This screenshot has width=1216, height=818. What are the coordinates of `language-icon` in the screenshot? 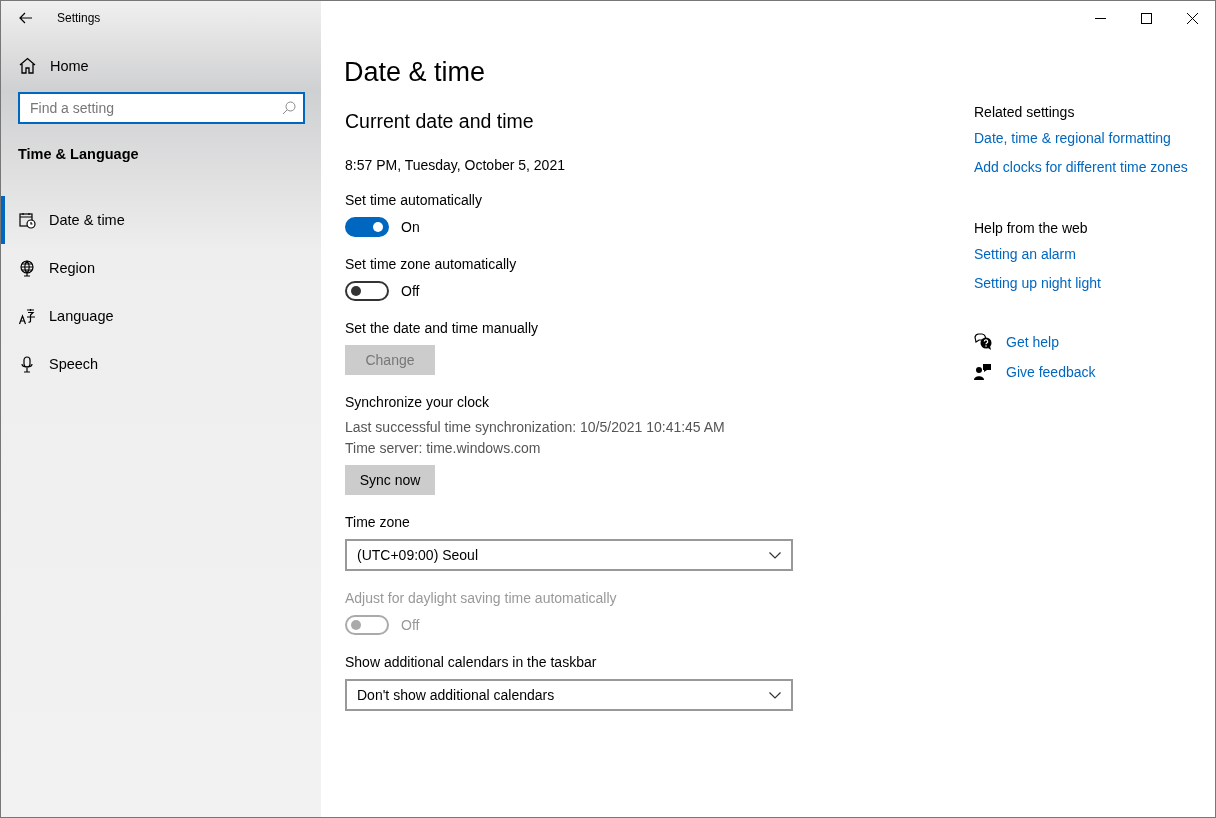 It's located at (27, 316).